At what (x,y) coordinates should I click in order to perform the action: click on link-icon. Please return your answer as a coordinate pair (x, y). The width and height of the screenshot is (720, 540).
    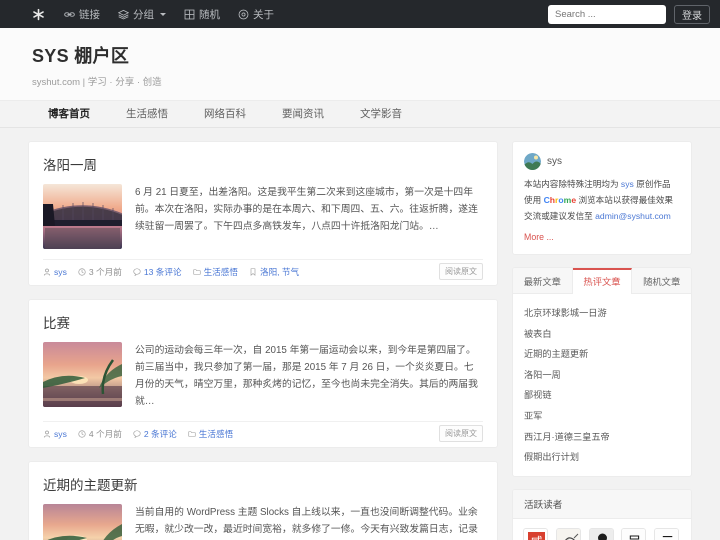
    Looking at the image, I should click on (69, 14).